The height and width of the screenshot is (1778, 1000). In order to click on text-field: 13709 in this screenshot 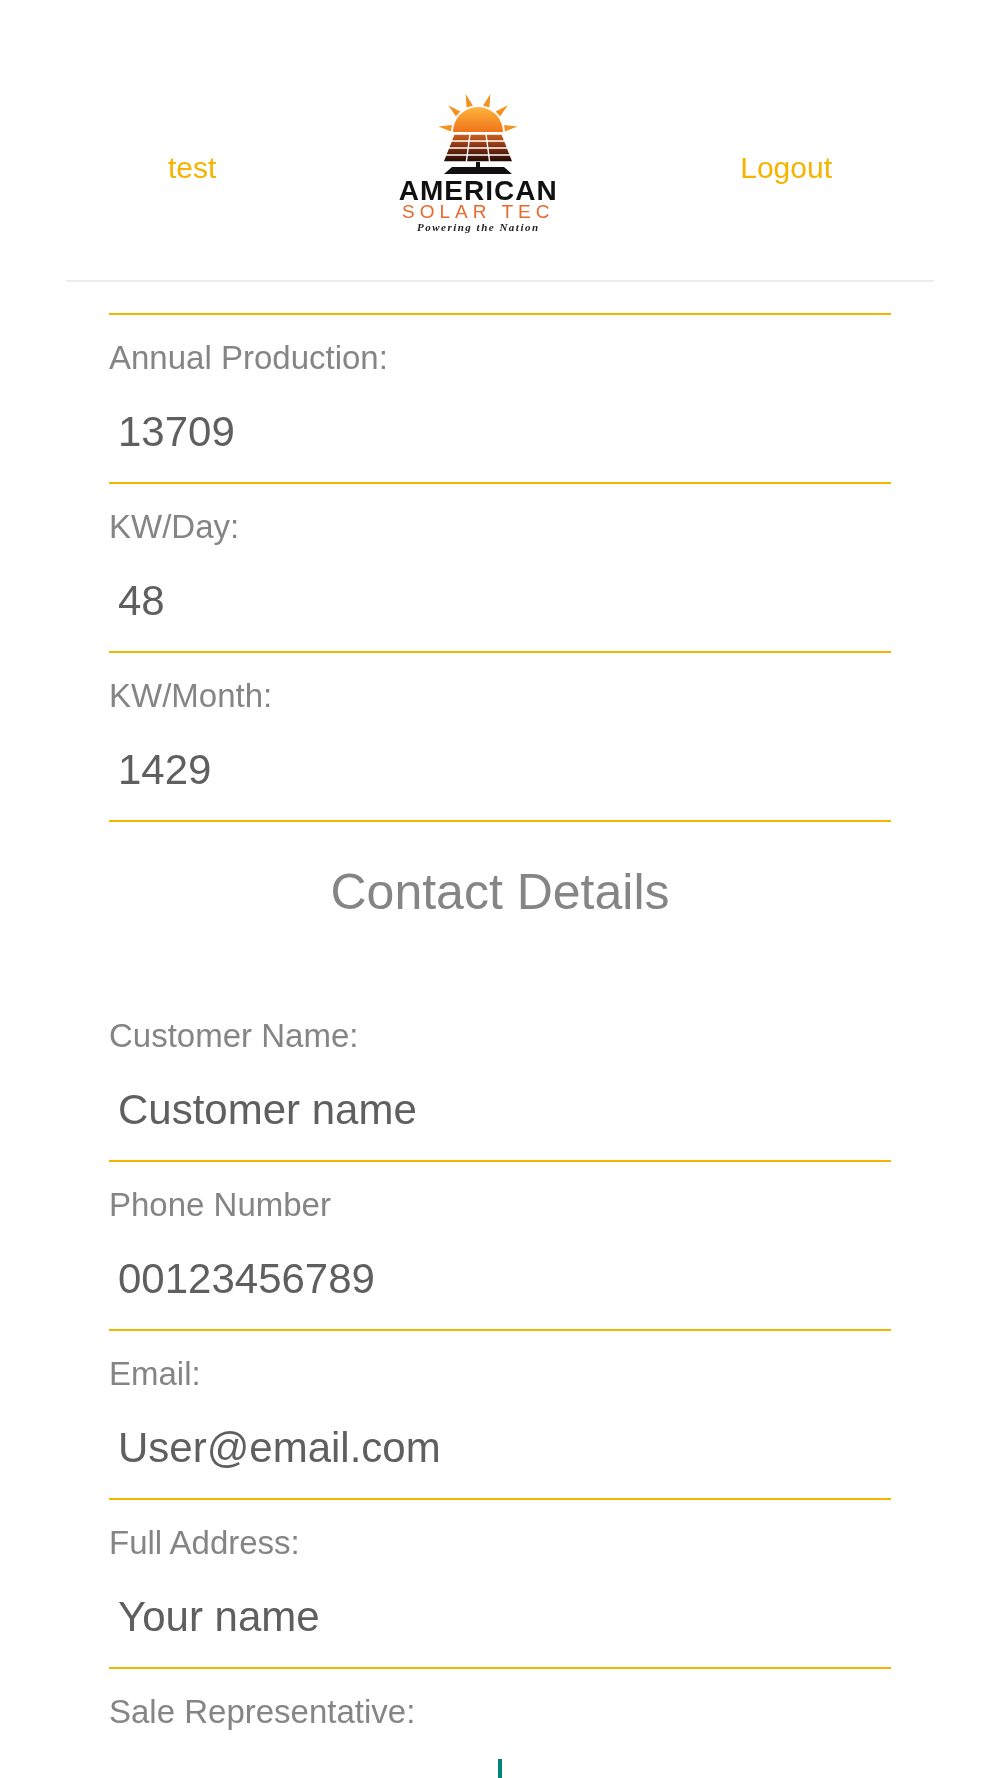, I will do `click(500, 432)`.